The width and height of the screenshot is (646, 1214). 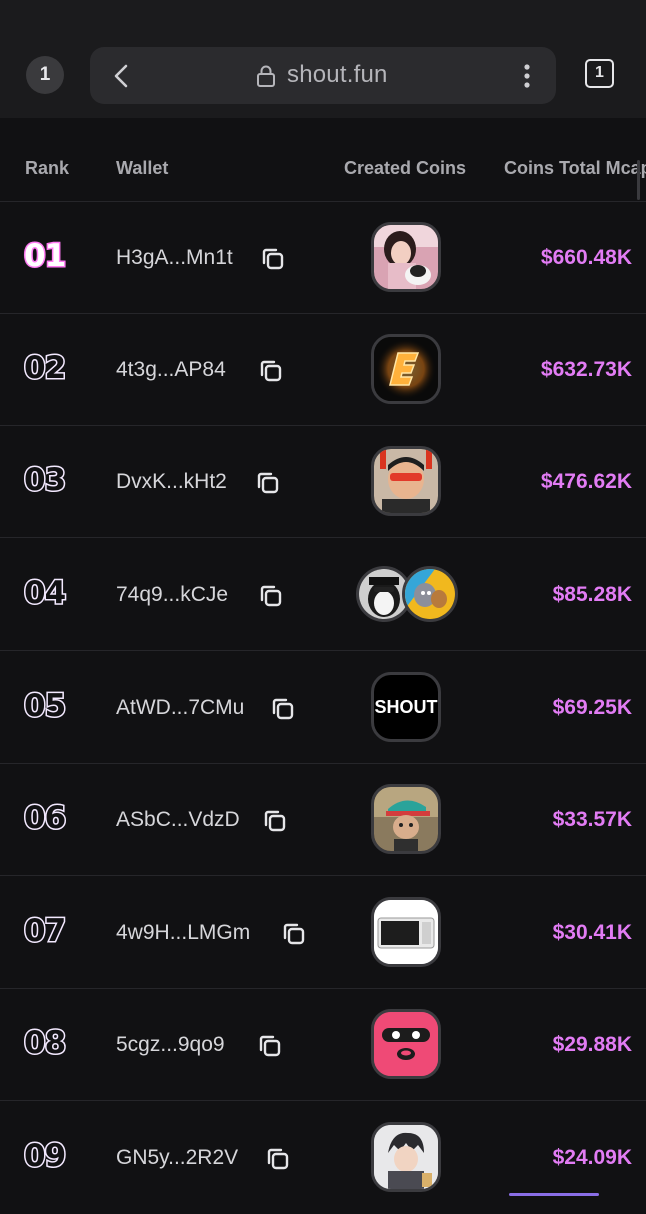 I want to click on wallet-address: ASbC...VdzD, so click(x=178, y=819).